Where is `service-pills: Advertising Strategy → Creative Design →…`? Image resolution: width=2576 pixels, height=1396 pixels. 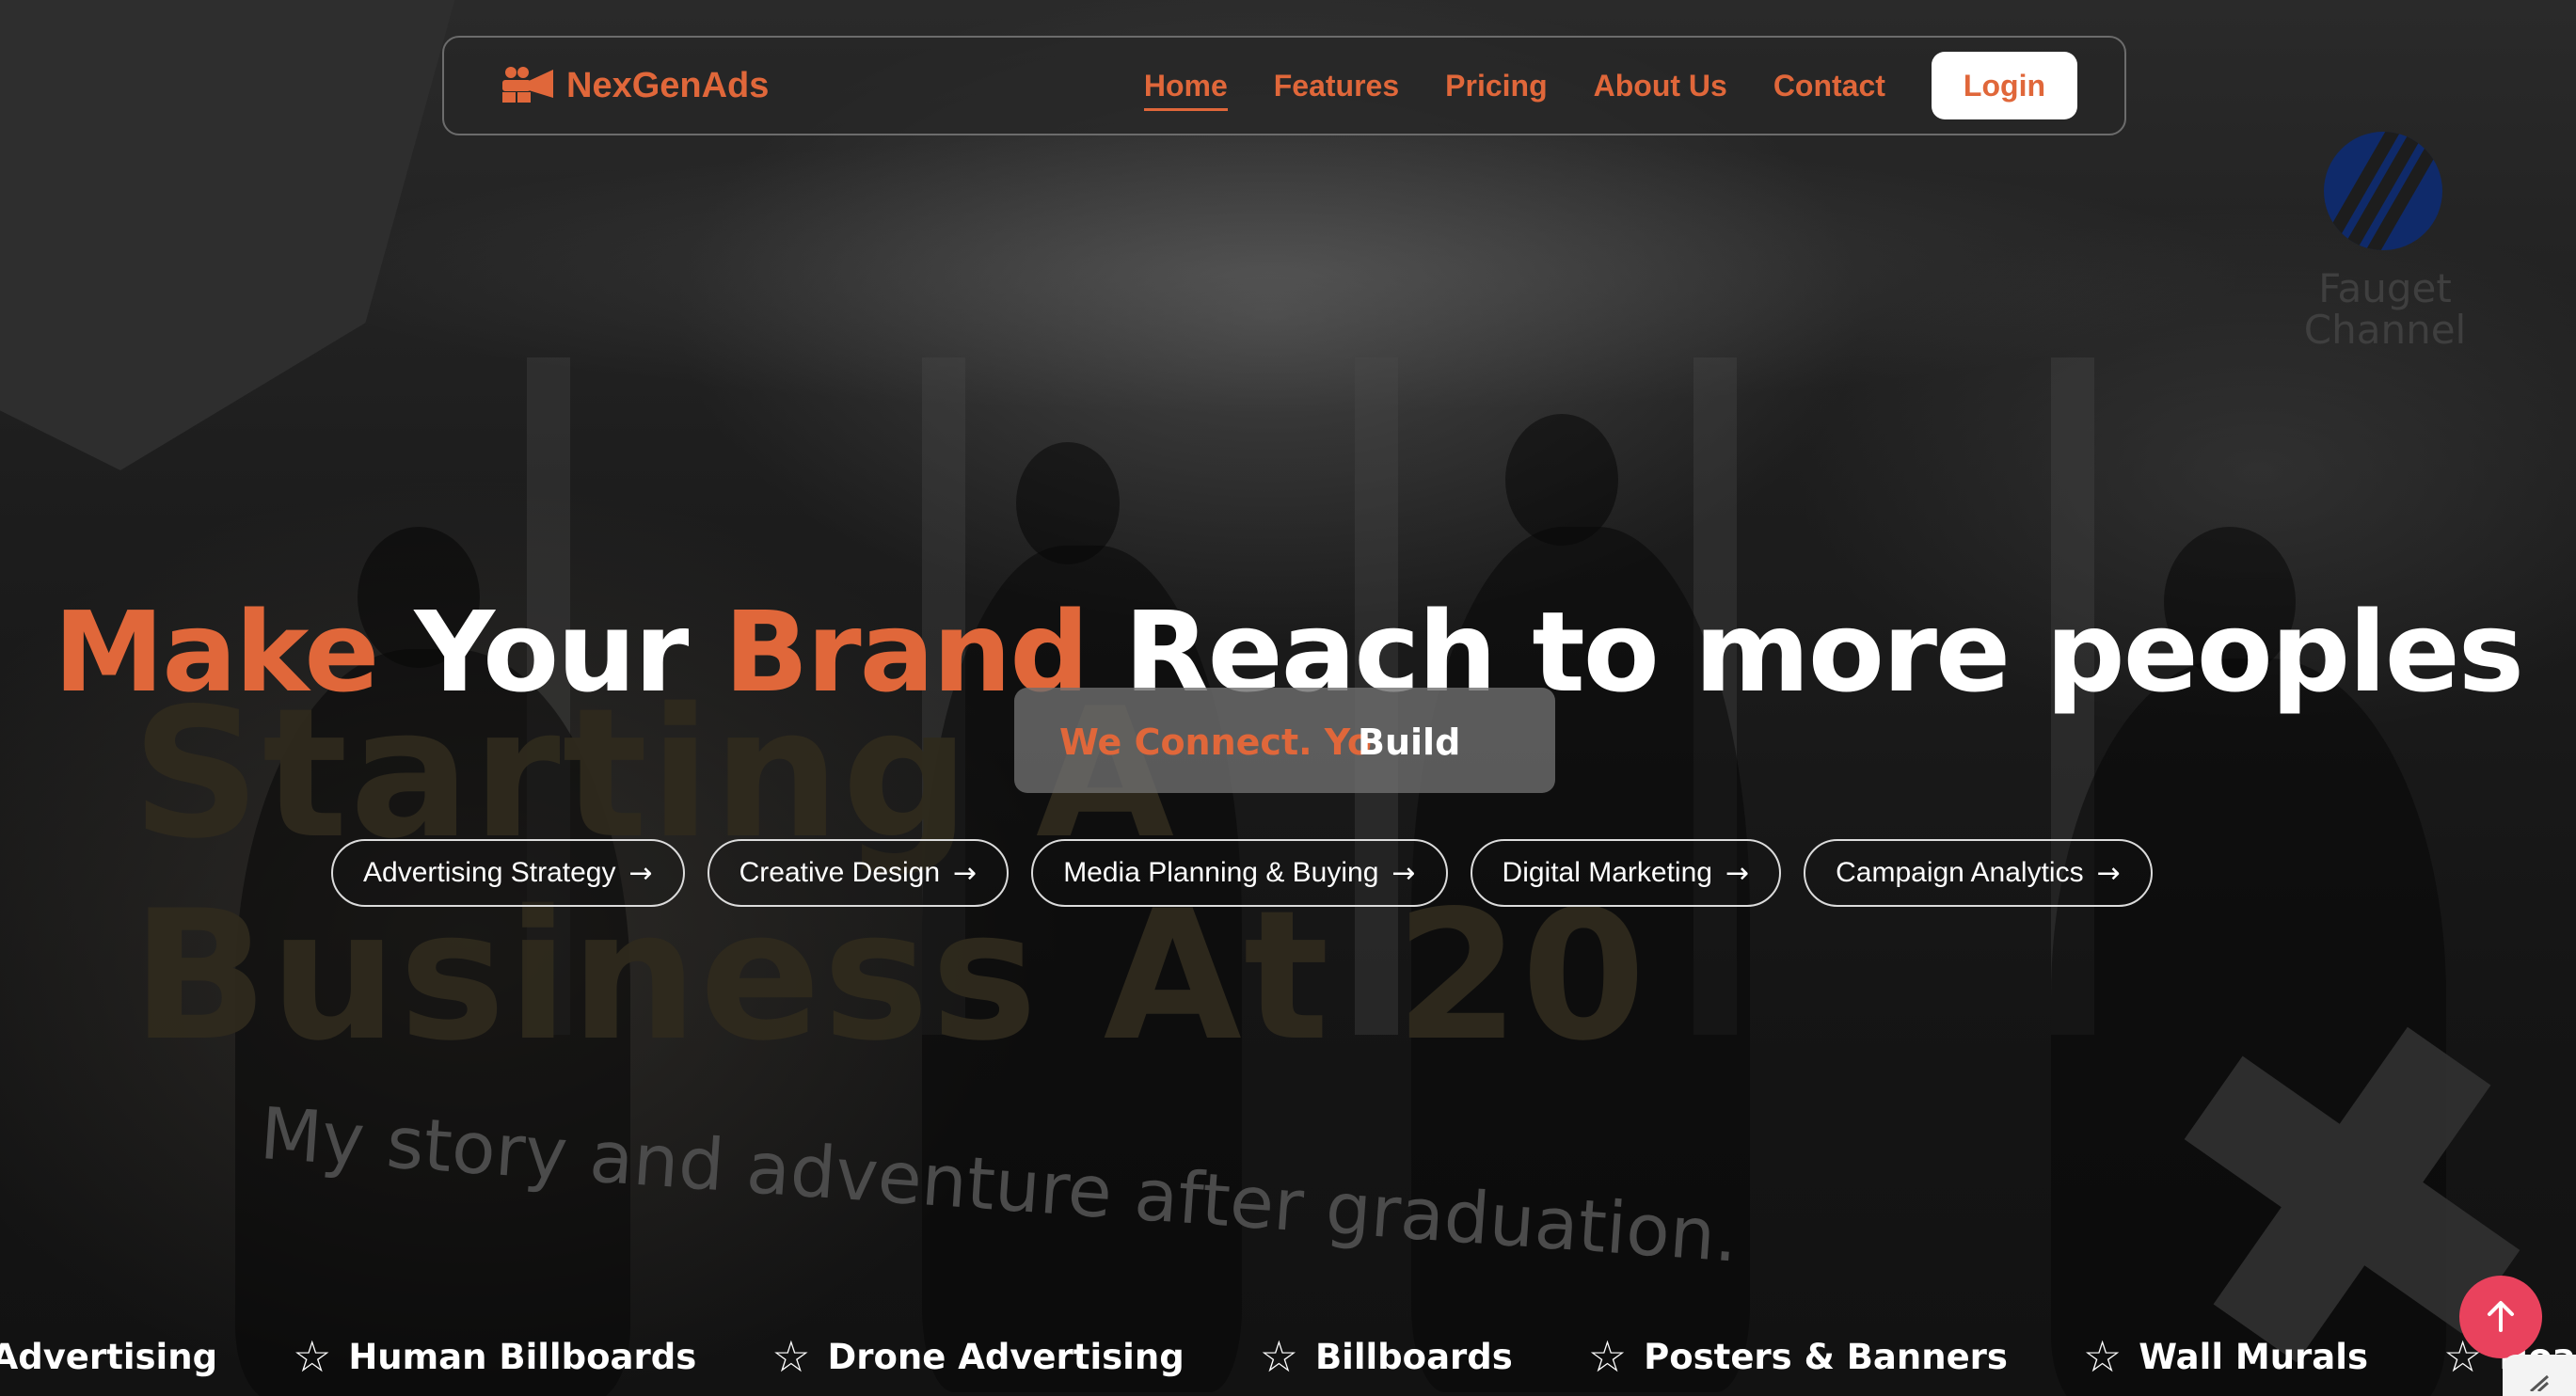 service-pills: Advertising Strategy → Creative Design →… is located at coordinates (1242, 873).